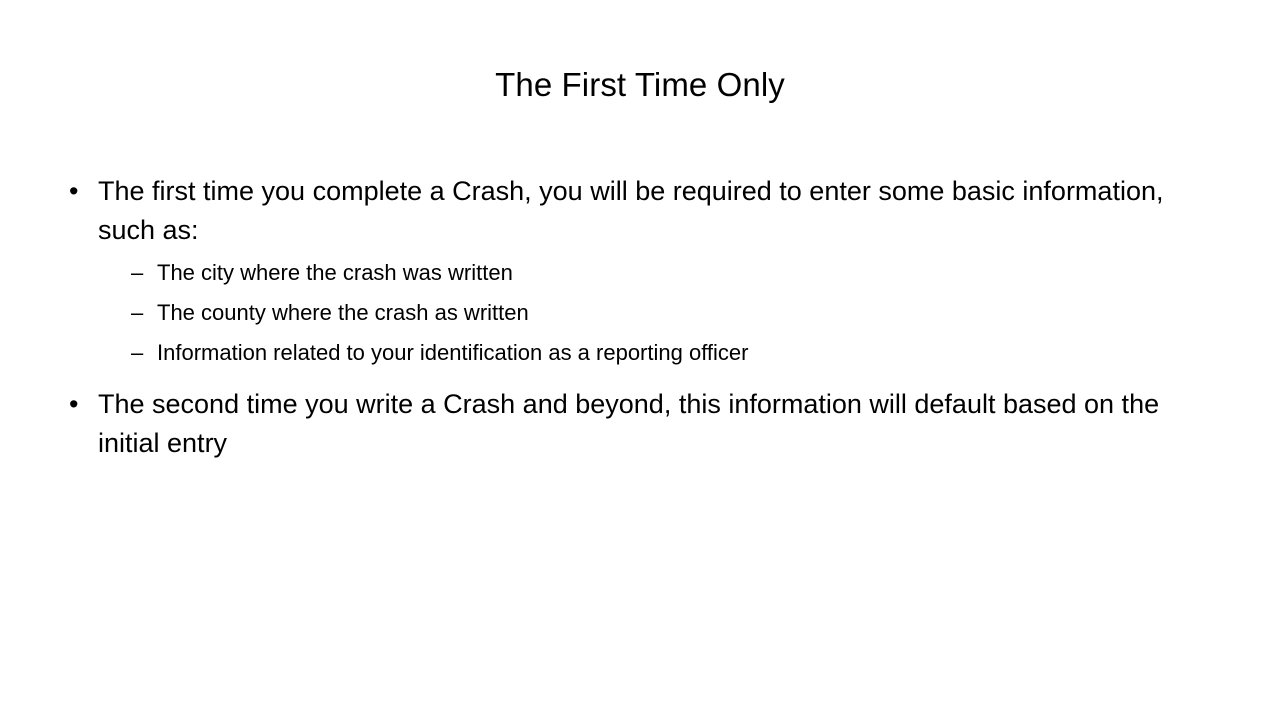 The height and width of the screenshot is (720, 1280). What do you see at coordinates (343, 312) in the screenshot?
I see `sub-bullet-text: The county where the crash as written` at bounding box center [343, 312].